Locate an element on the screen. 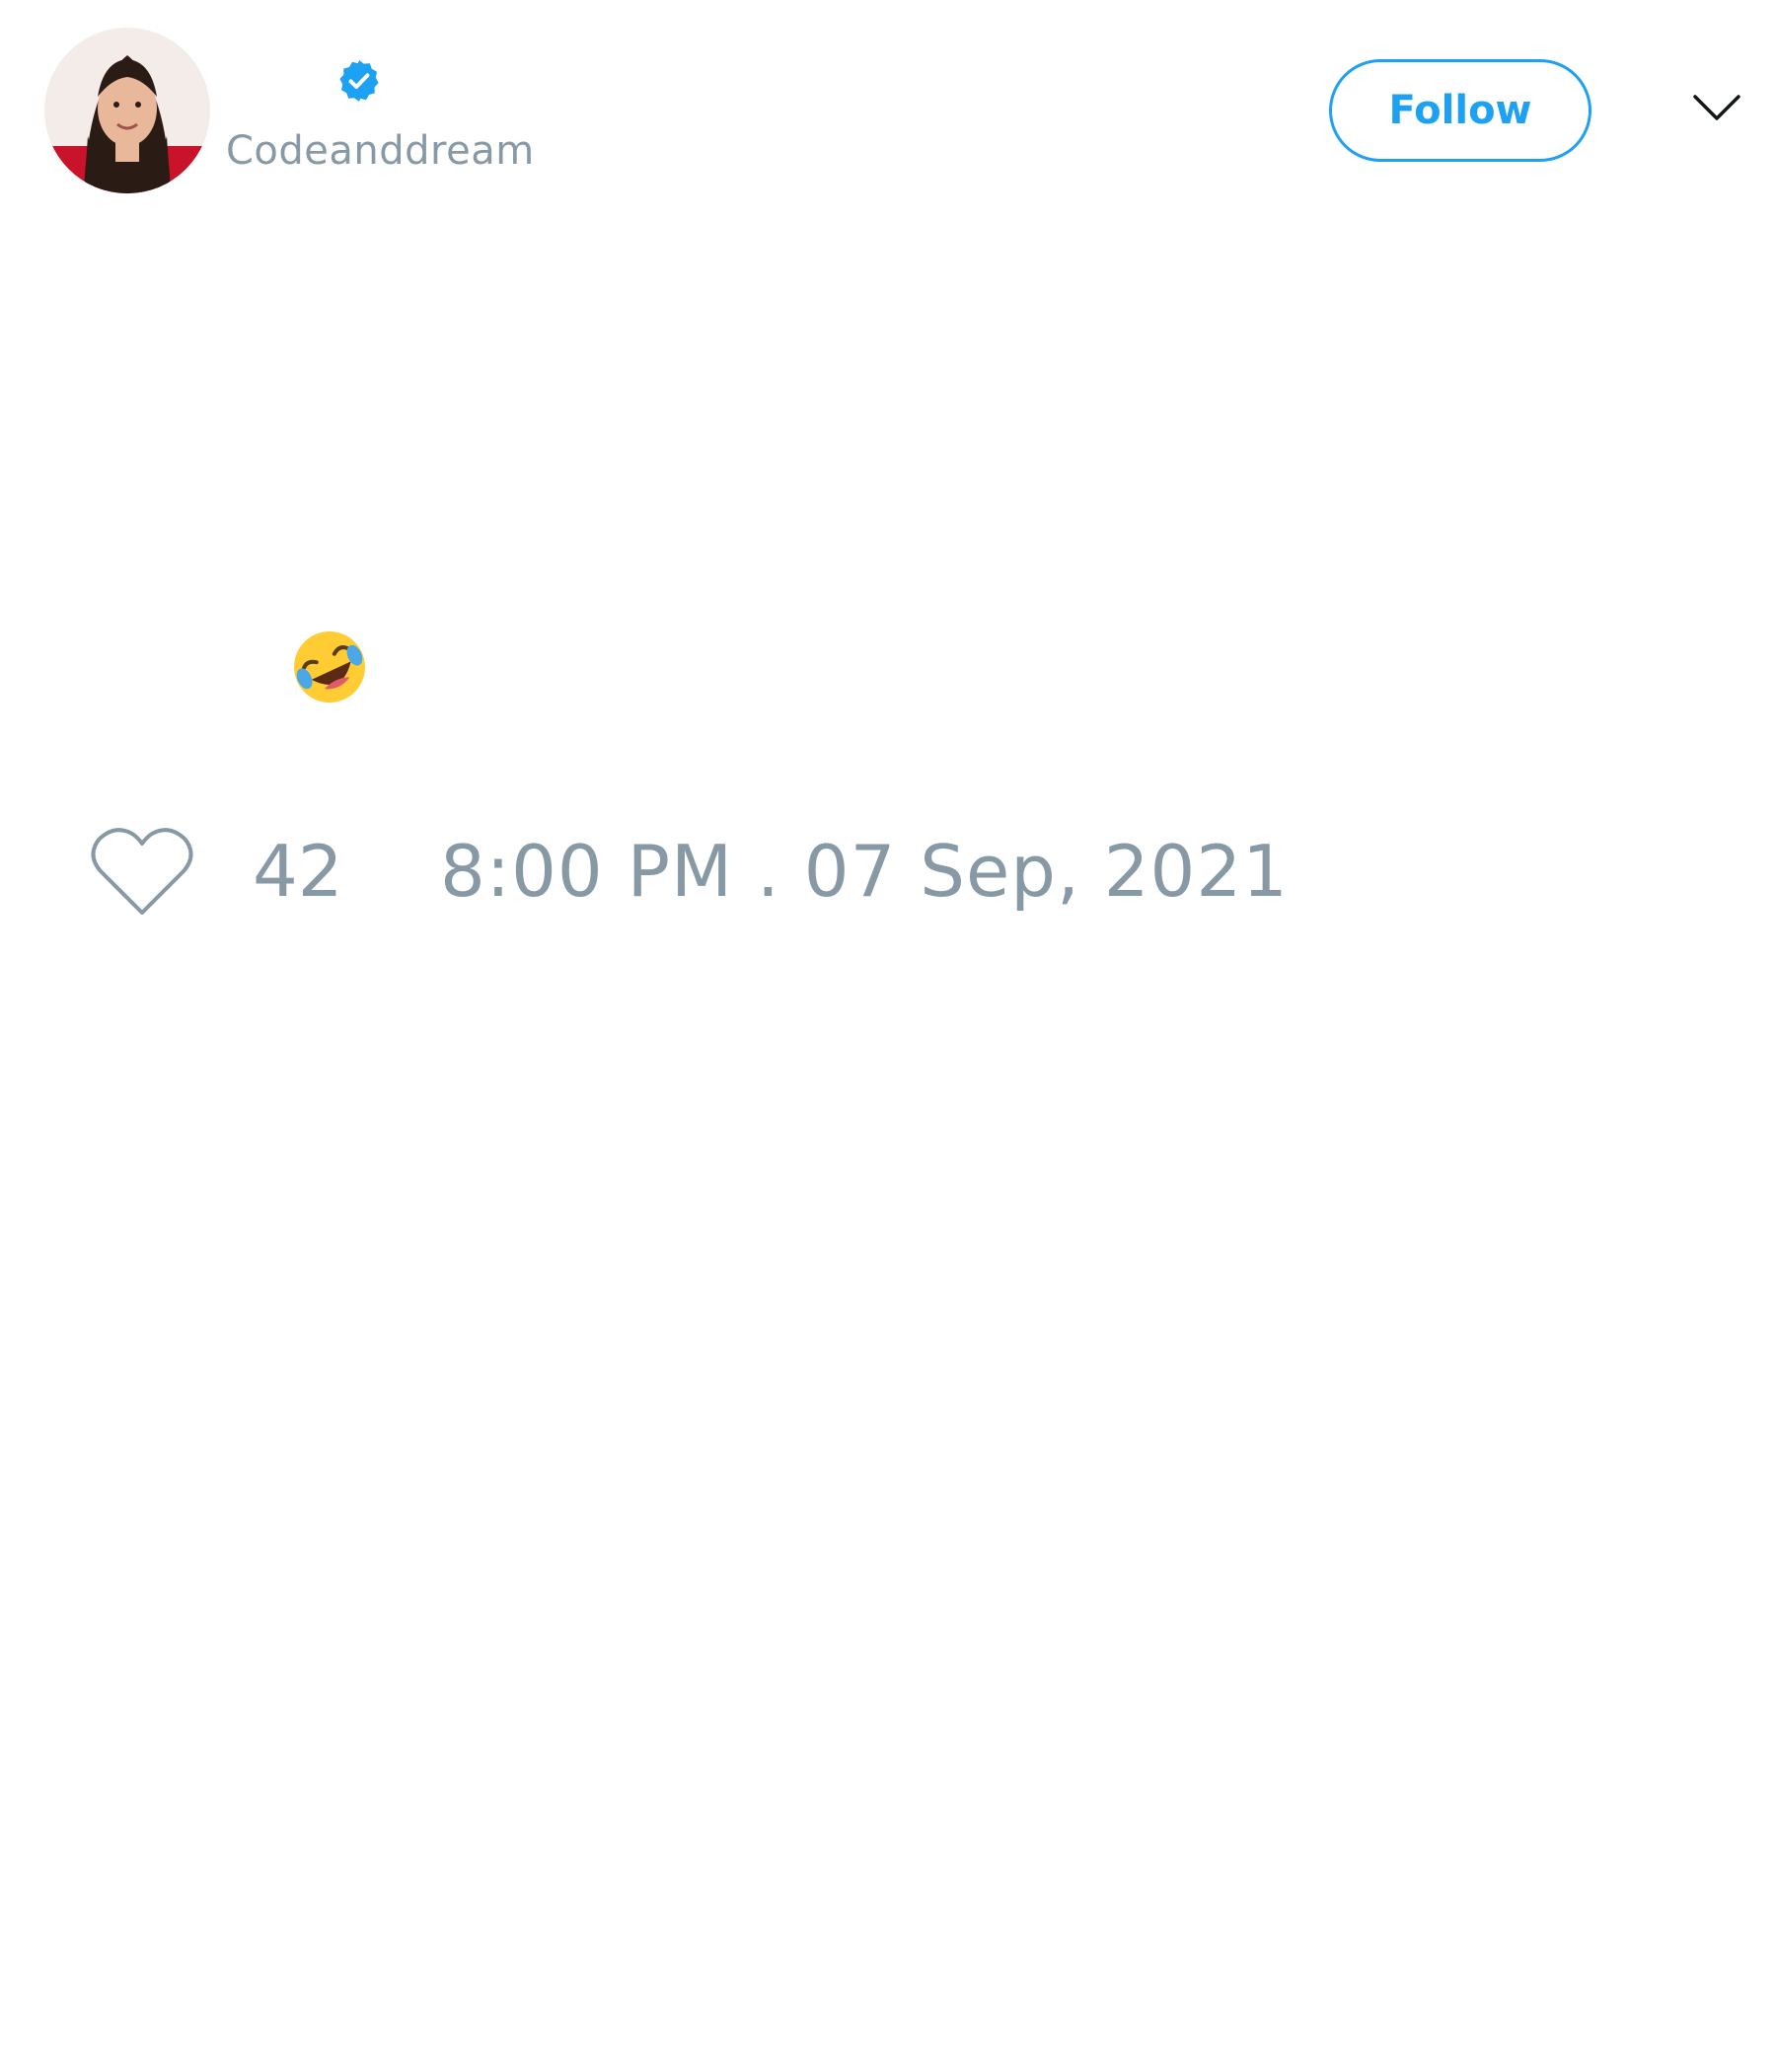 This screenshot has width=1776, height=2072. like-count: 42 is located at coordinates (298, 872).